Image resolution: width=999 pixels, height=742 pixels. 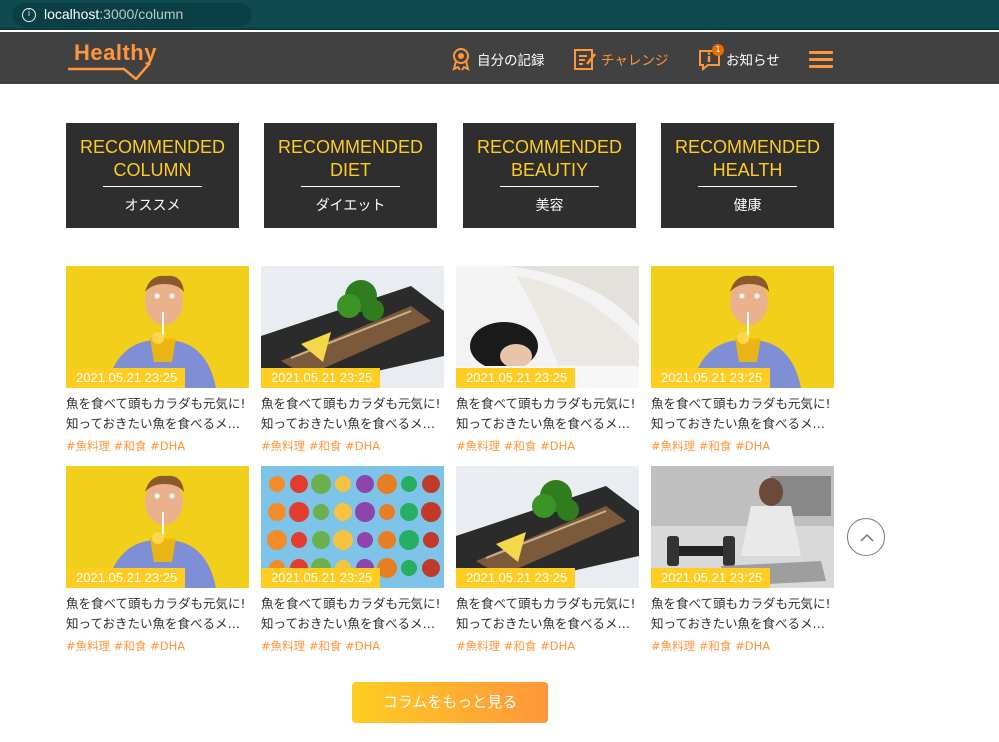 I want to click on nav-challenge-label: チャレンジ, so click(x=635, y=61).